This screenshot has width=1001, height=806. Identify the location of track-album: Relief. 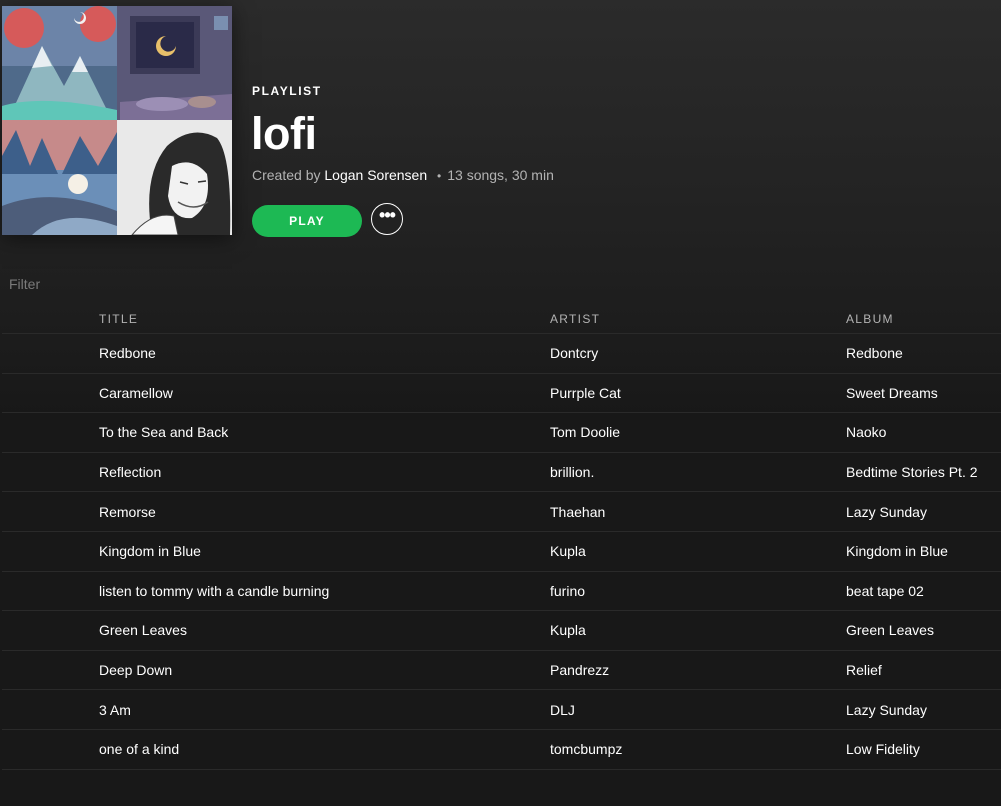
(864, 670).